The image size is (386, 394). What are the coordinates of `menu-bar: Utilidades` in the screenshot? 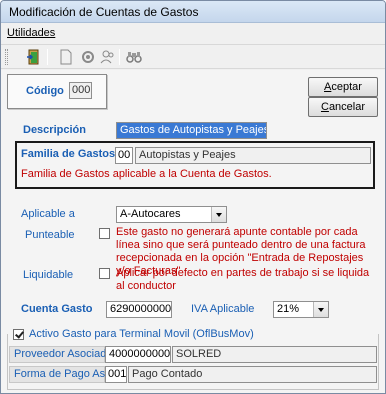 It's located at (193, 33).